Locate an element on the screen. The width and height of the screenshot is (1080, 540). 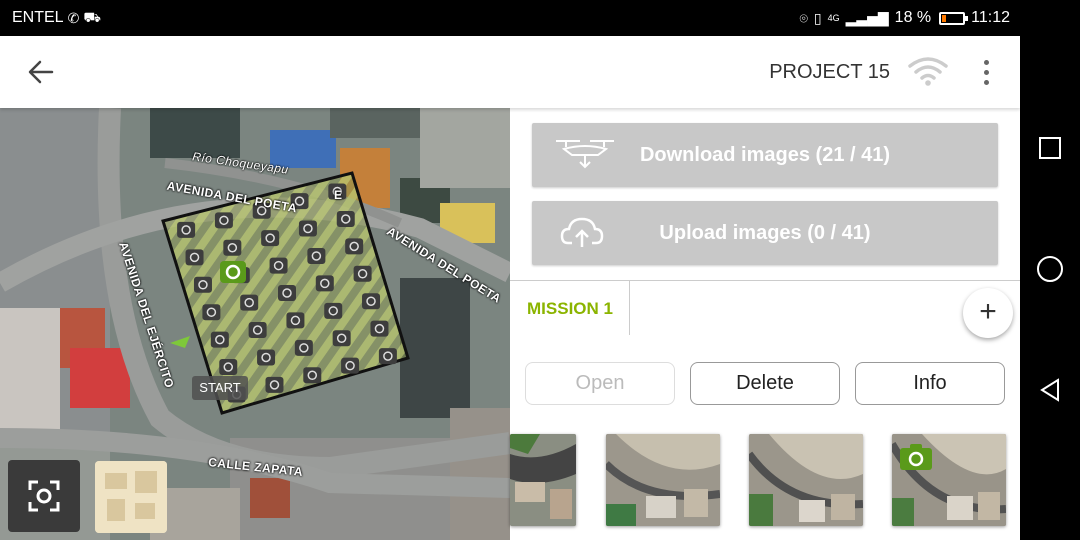
game-icon: ⛟ is located at coordinates (92, 16).